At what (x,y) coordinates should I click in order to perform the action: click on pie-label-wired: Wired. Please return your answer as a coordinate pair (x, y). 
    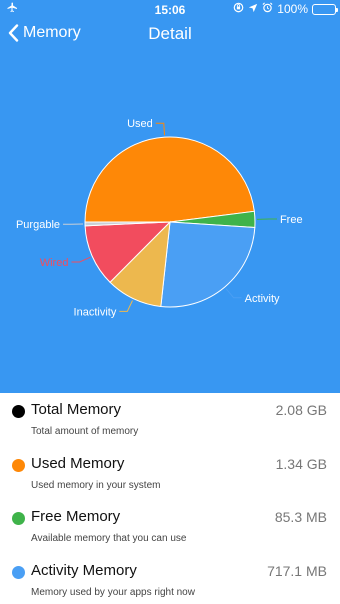
    Looking at the image, I should click on (54, 263).